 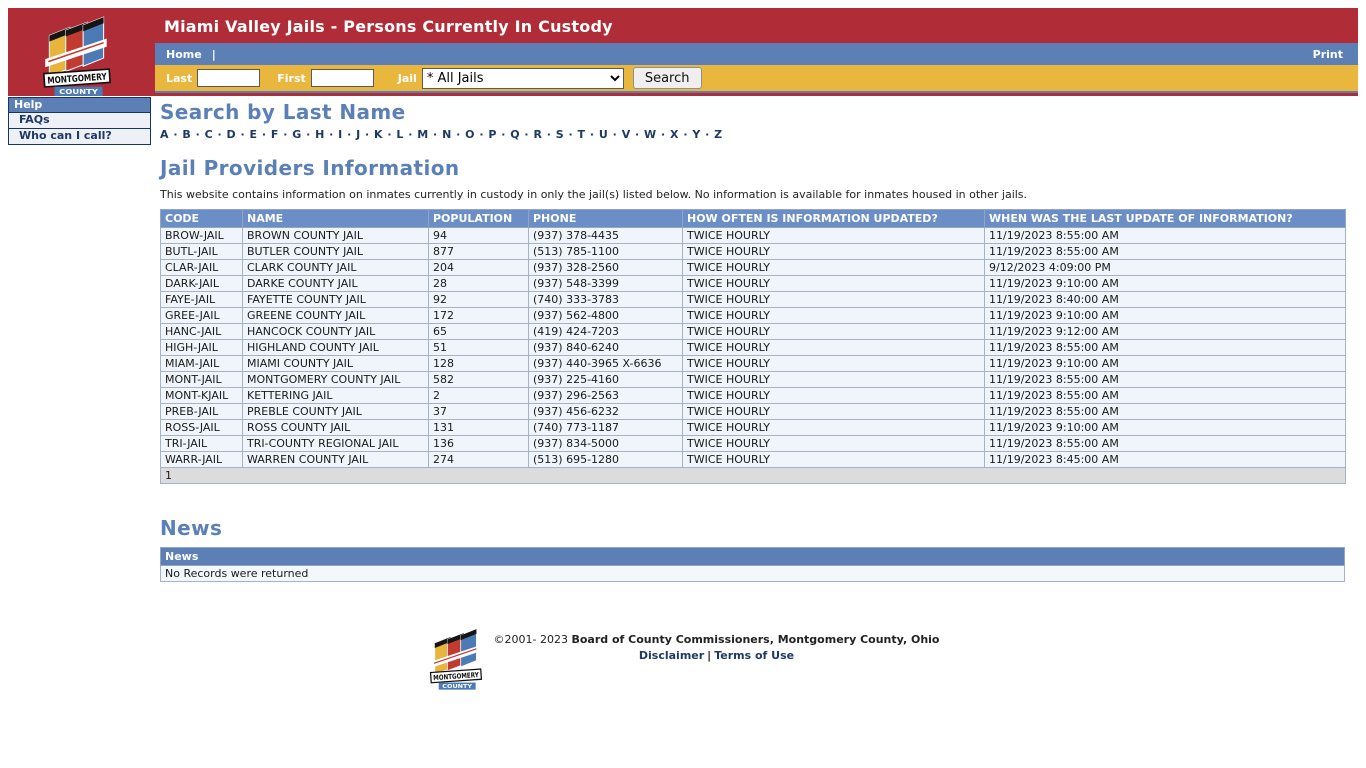 What do you see at coordinates (1165, 267) in the screenshot?
I see `cell-last-update: 9/12/2023 4:09:00 PM` at bounding box center [1165, 267].